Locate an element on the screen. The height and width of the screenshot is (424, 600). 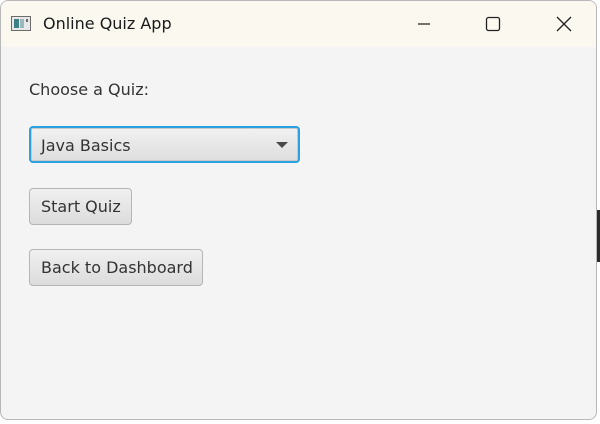
window-title: Online Quiz App is located at coordinates (107, 23).